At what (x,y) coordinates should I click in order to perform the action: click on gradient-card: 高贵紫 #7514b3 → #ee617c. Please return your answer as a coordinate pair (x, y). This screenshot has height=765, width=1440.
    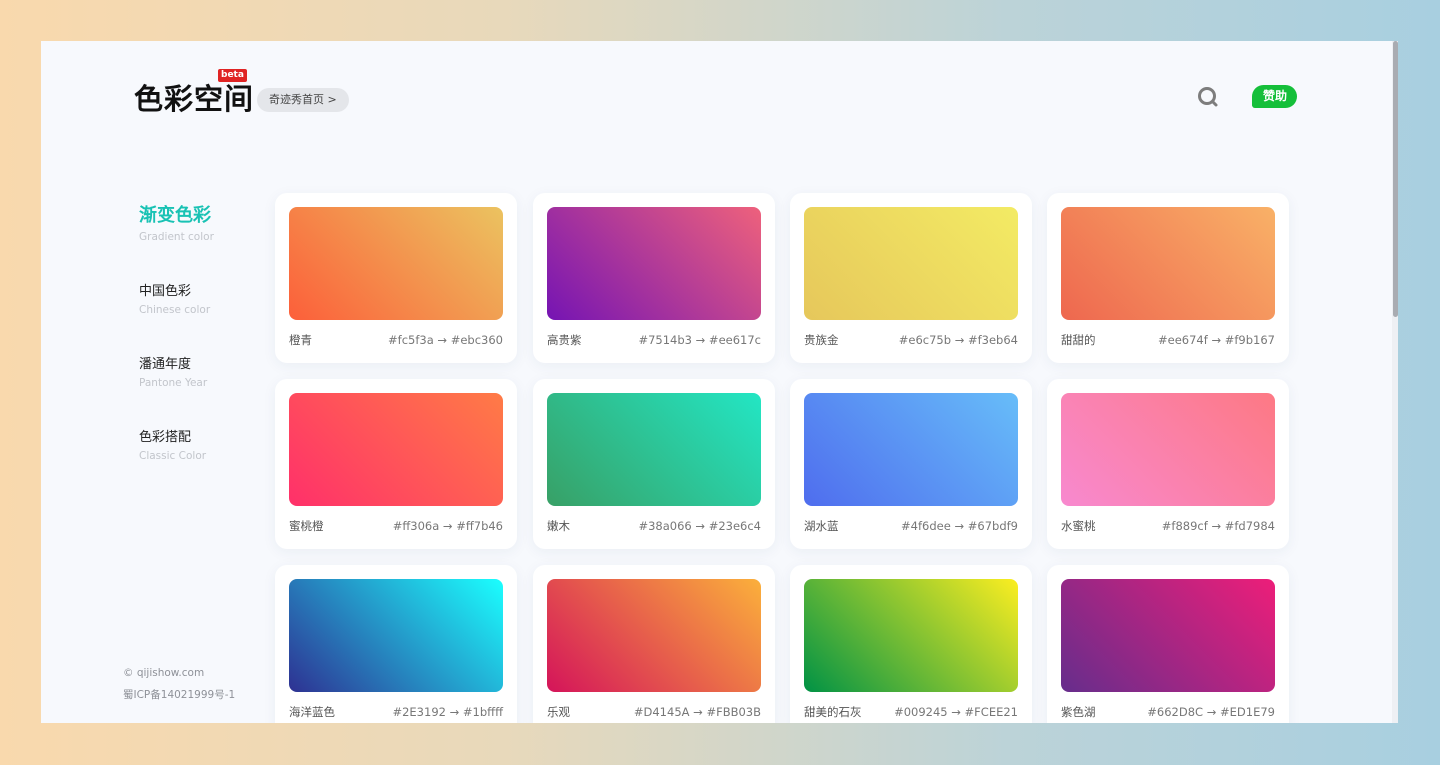
    Looking at the image, I should click on (654, 278).